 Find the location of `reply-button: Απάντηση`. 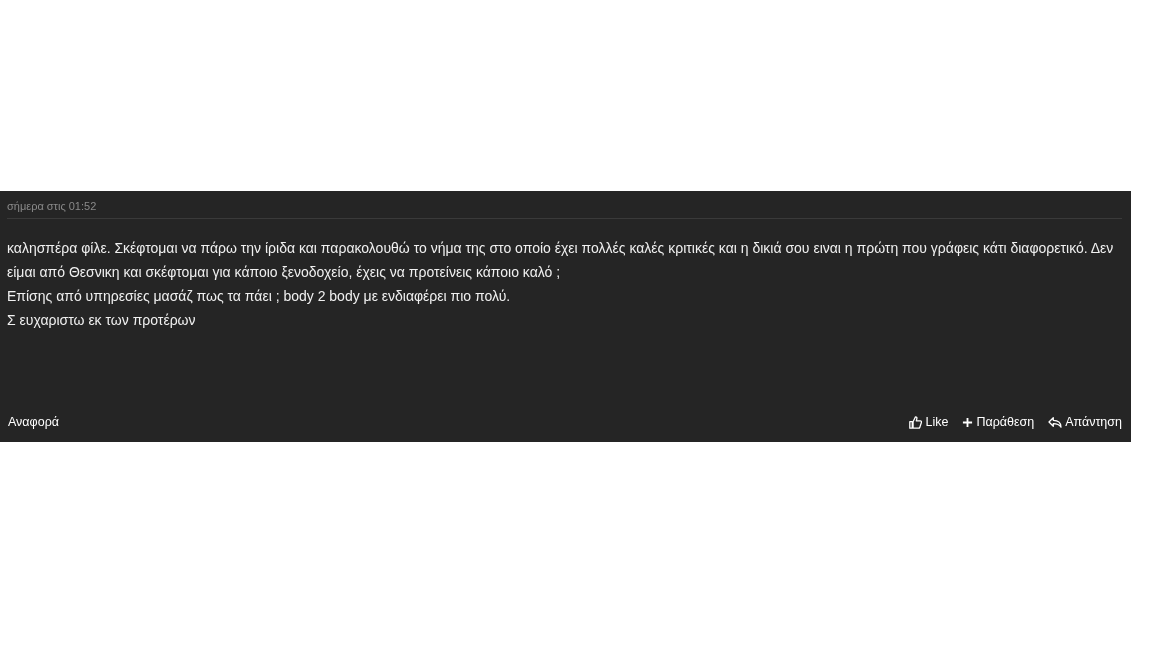

reply-button: Απάντηση is located at coordinates (1085, 422).